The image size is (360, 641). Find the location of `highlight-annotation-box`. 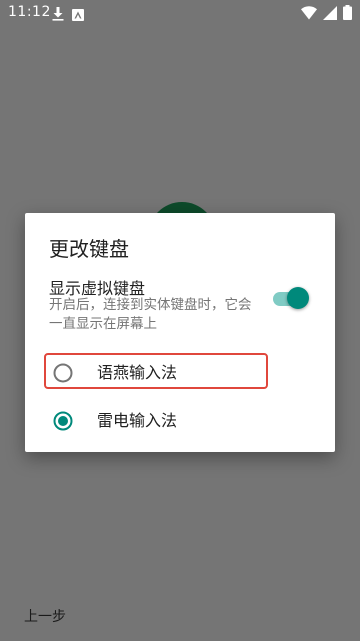

highlight-annotation-box is located at coordinates (156, 371).